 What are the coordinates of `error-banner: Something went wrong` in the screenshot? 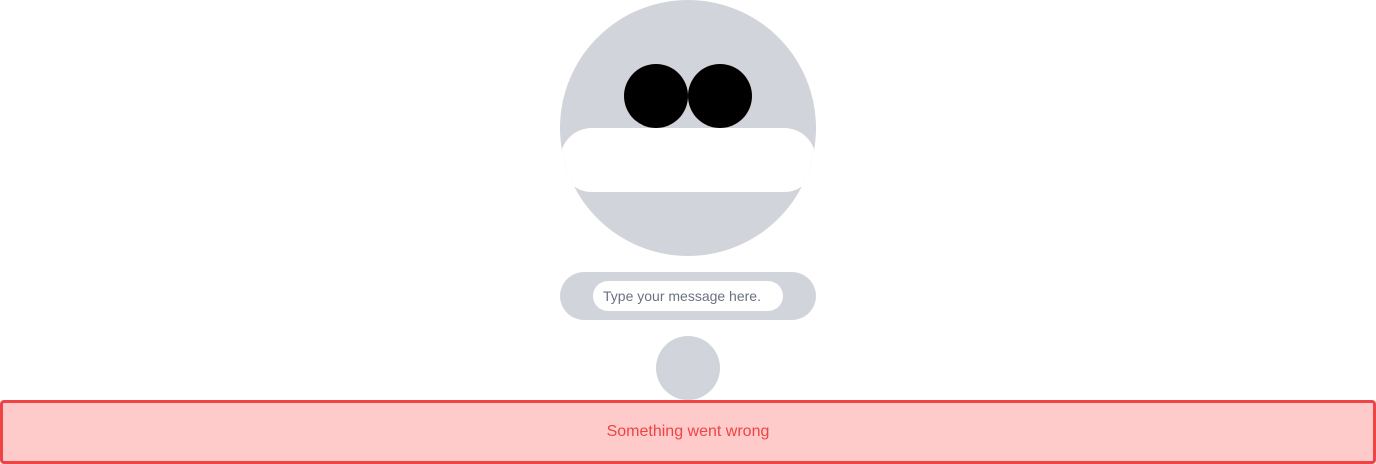 It's located at (688, 432).